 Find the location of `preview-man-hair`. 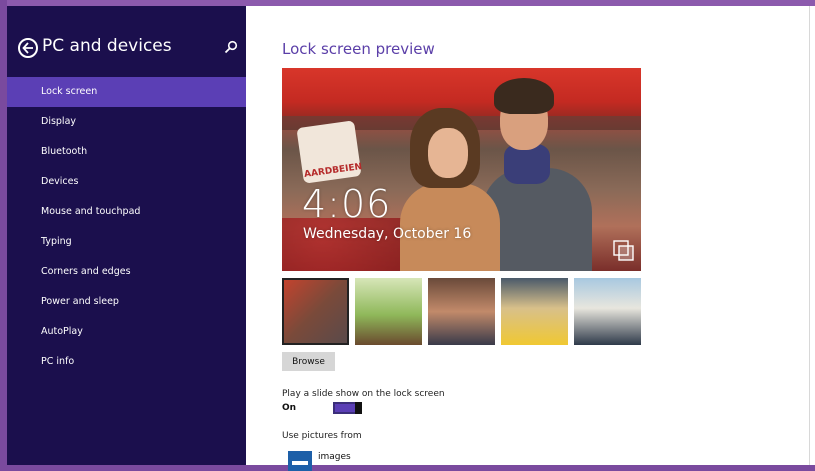

preview-man-hair is located at coordinates (524, 96).